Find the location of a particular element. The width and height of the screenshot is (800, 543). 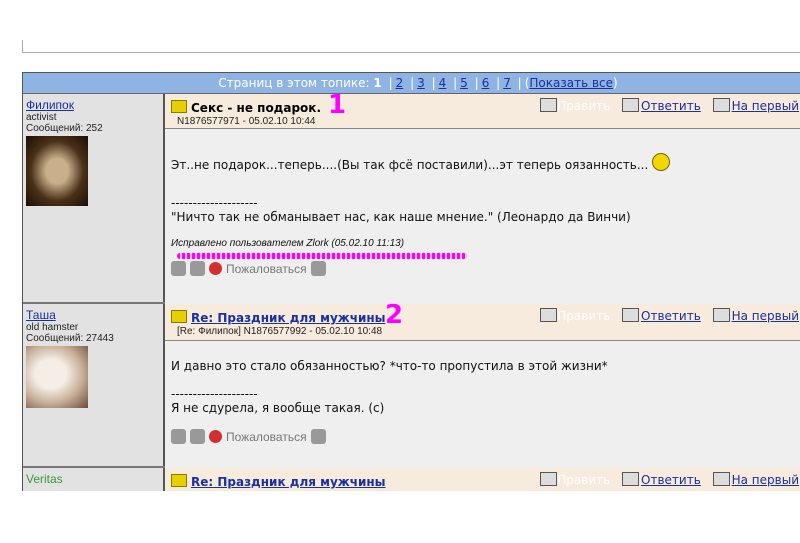

page-link: 3 is located at coordinates (421, 83).